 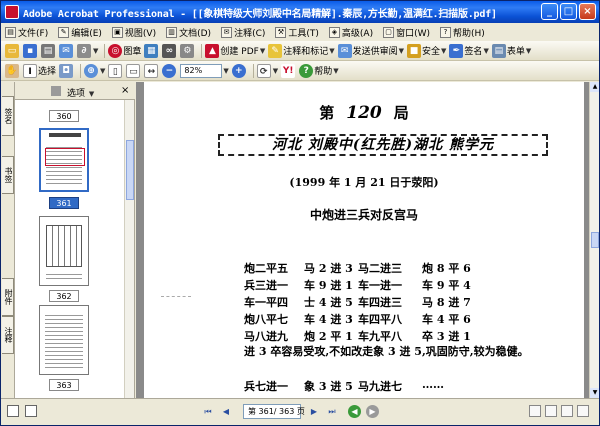 What do you see at coordinates (8, 116) in the screenshot?
I see `tab-signatures: 签名` at bounding box center [8, 116].